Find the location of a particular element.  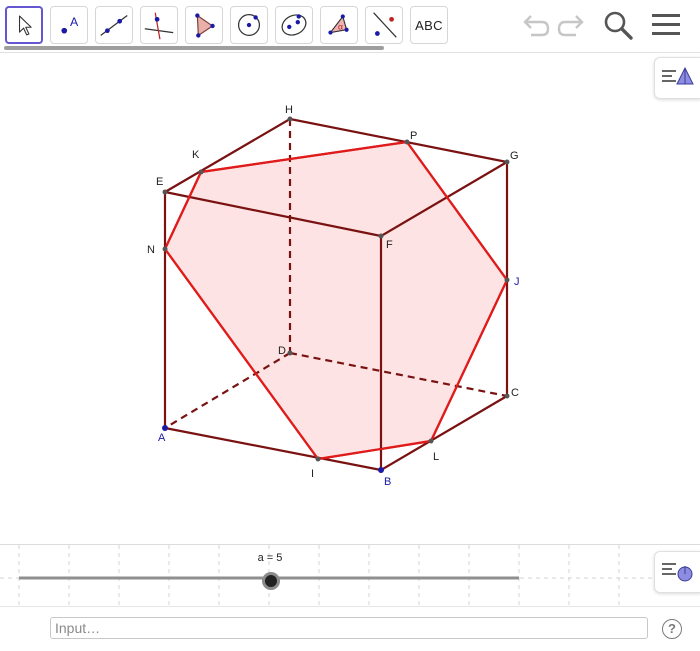

cursor-arrow-icon is located at coordinates (25, 25).